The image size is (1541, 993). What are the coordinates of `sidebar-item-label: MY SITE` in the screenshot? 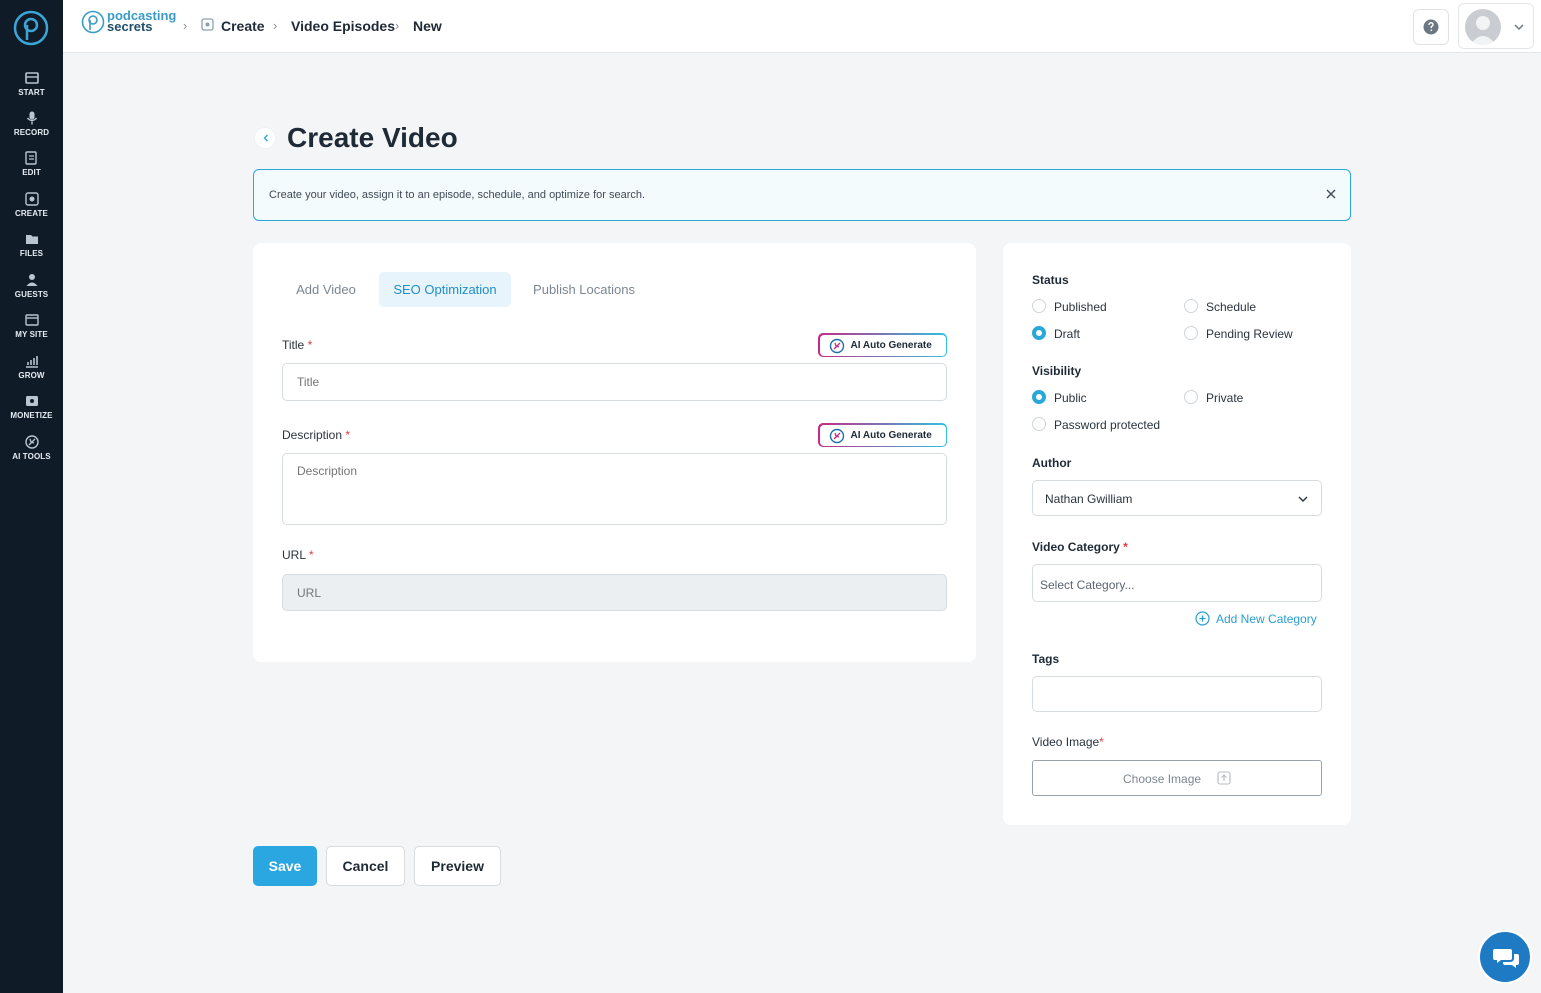 It's located at (31, 334).